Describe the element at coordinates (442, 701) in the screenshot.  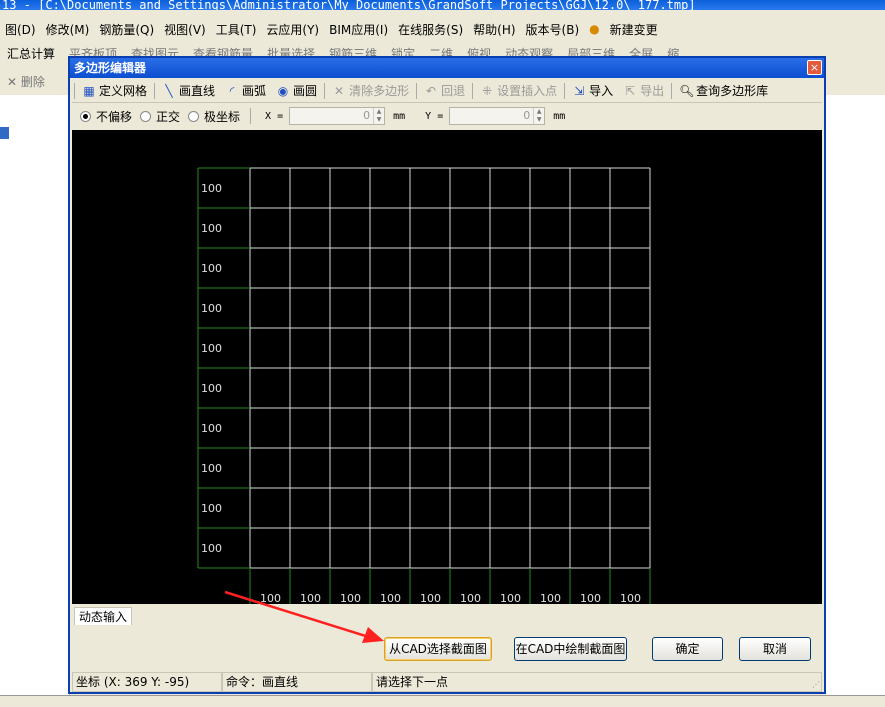
I see `app-status-strip` at that location.